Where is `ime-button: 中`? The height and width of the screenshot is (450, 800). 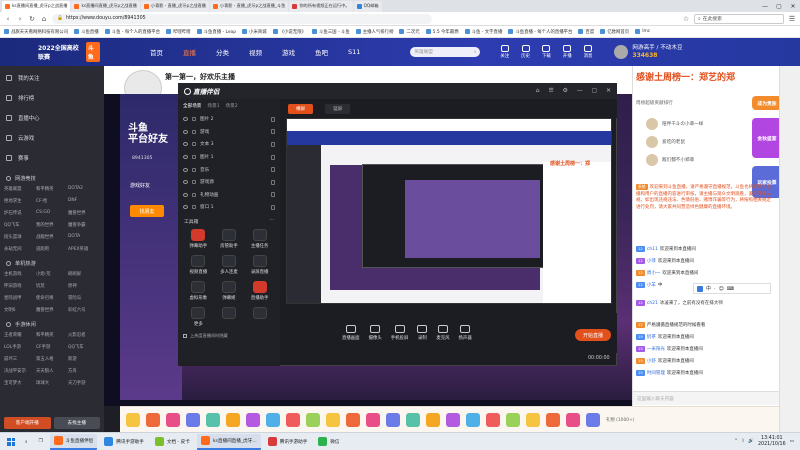
ime-button: 中 is located at coordinates (708, 288).